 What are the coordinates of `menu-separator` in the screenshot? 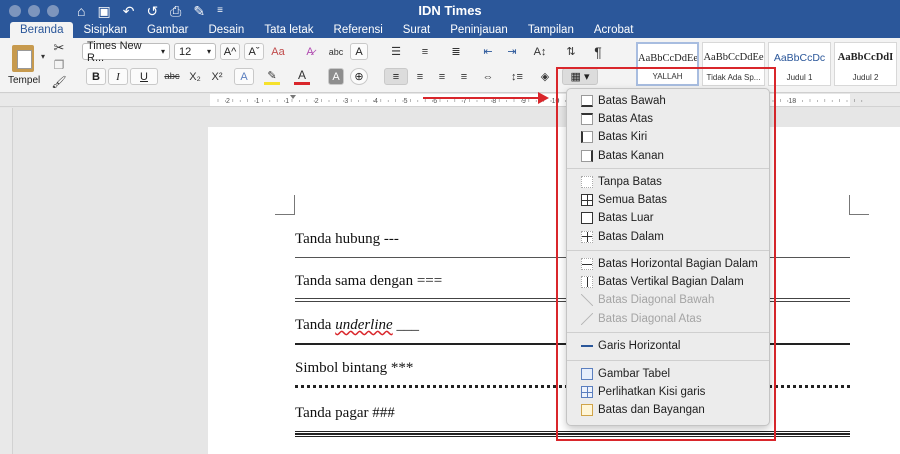 It's located at (668, 332).